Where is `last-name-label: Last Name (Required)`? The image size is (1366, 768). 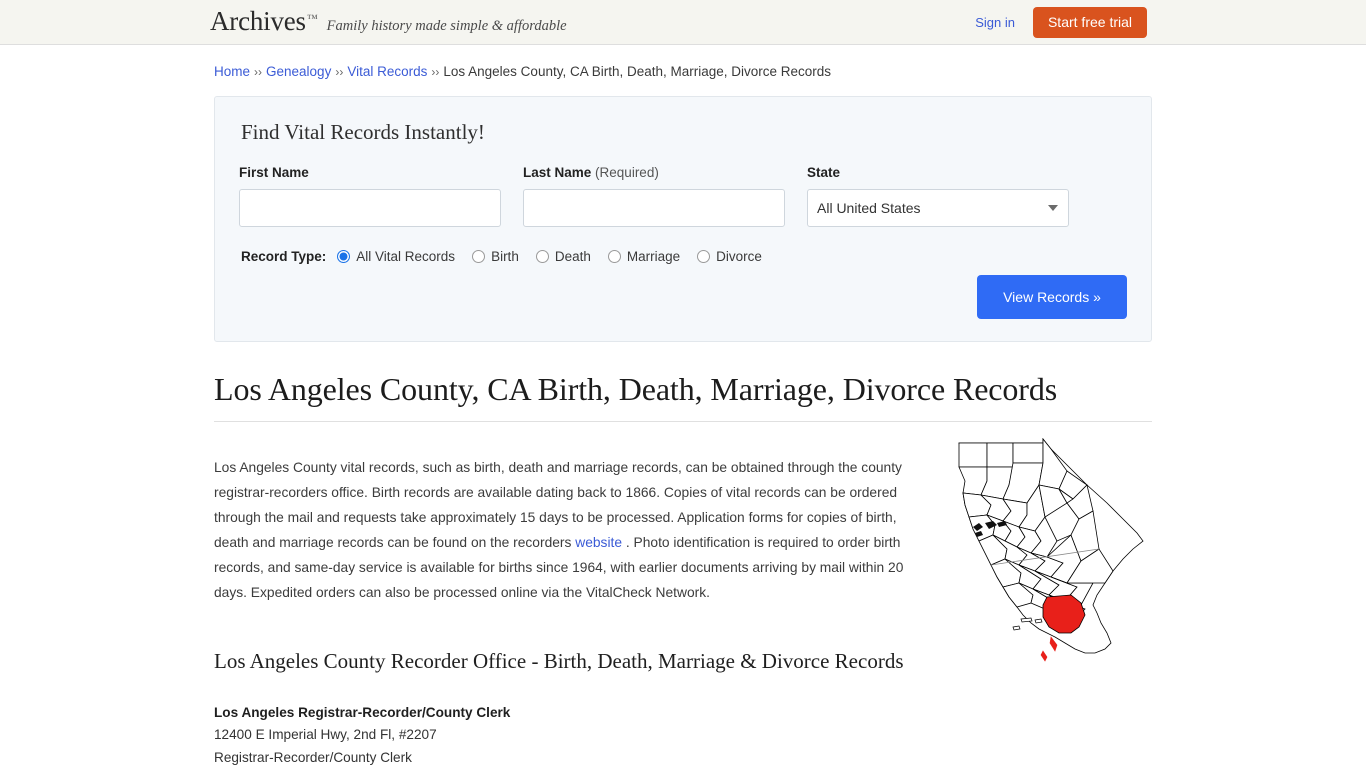
last-name-label: Last Name (Required) is located at coordinates (654, 172).